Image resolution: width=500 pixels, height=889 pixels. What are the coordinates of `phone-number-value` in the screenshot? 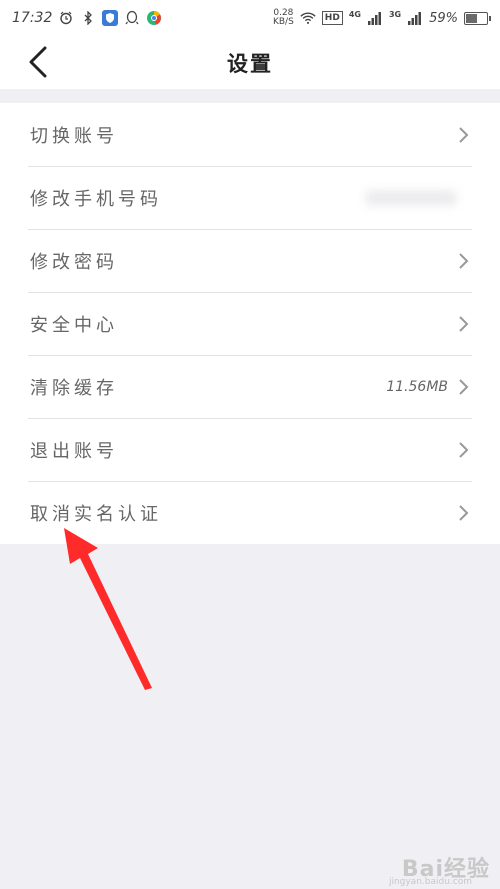 It's located at (411, 197).